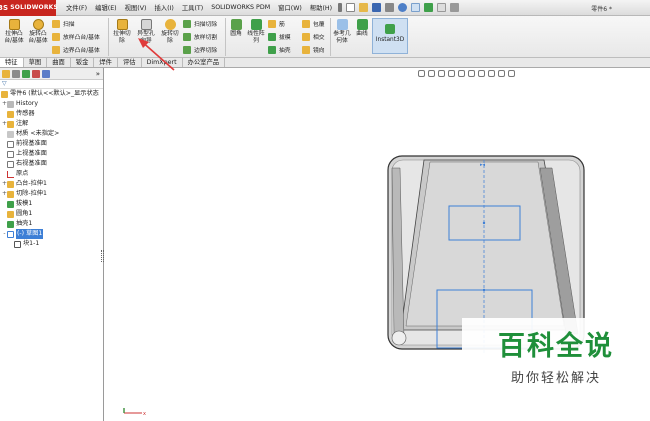  What do you see at coordinates (319, 38) in the screenshot?
I see `intersect-label: 相交` at bounding box center [319, 38].